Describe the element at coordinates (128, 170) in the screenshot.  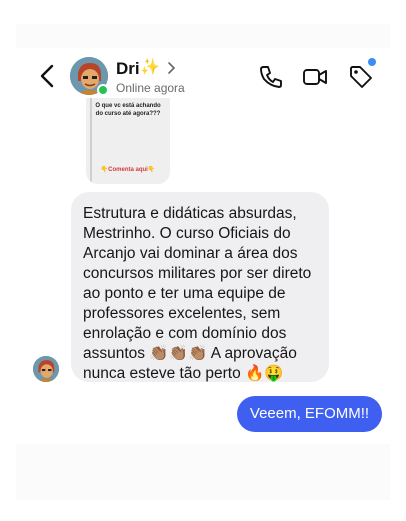
I see `story-cta: 👇Comenta aqui👇` at that location.